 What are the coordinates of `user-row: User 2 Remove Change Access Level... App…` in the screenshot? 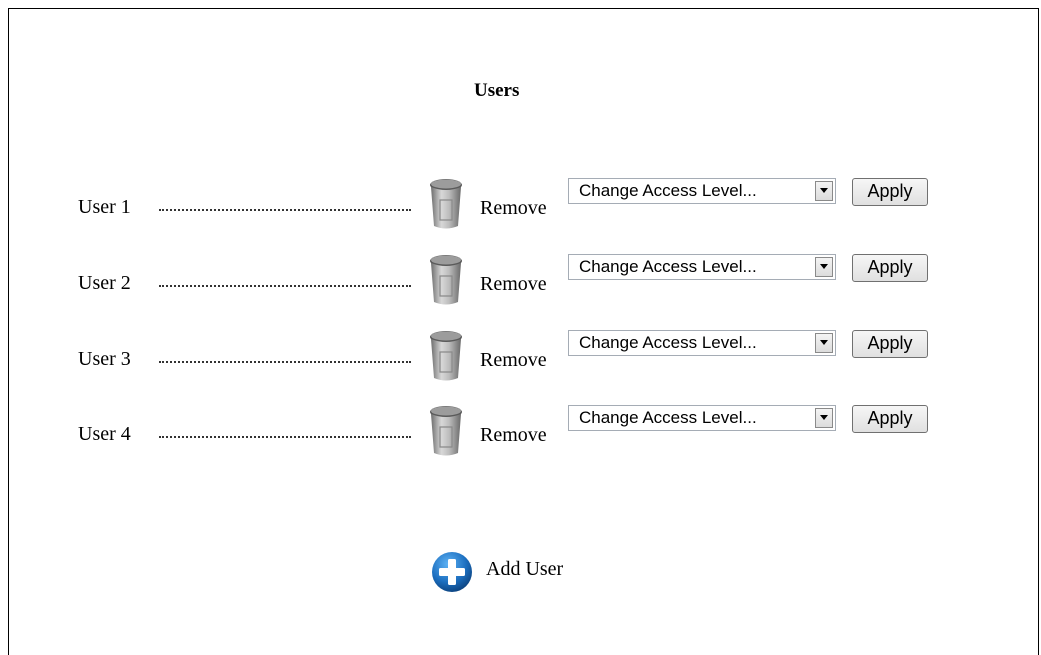 It's located at (520, 282).